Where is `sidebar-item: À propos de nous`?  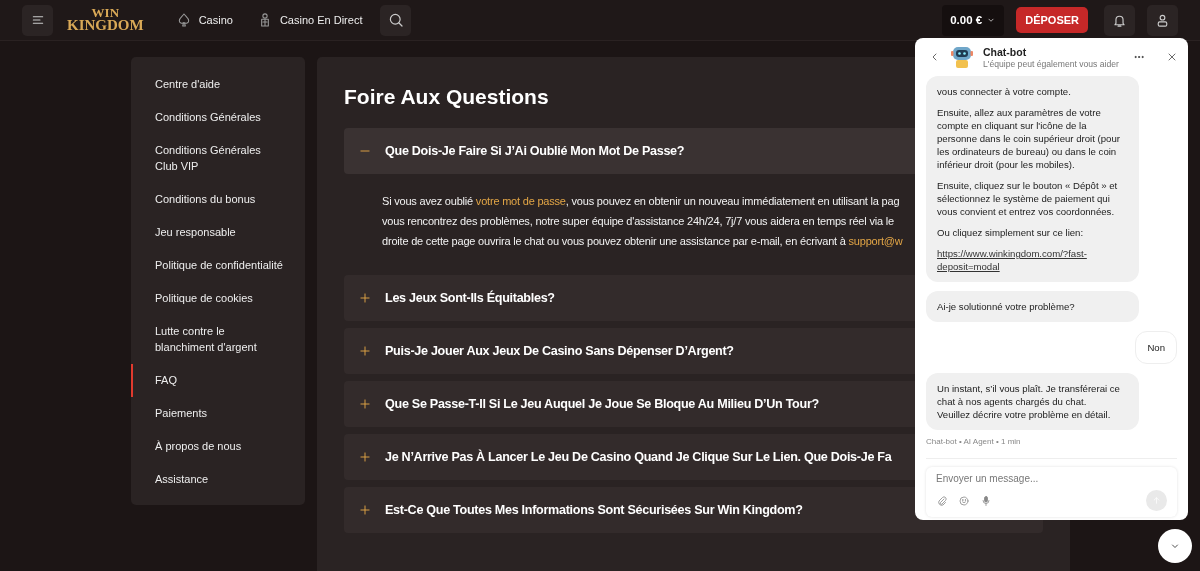 sidebar-item: À propos de nous is located at coordinates (218, 446).